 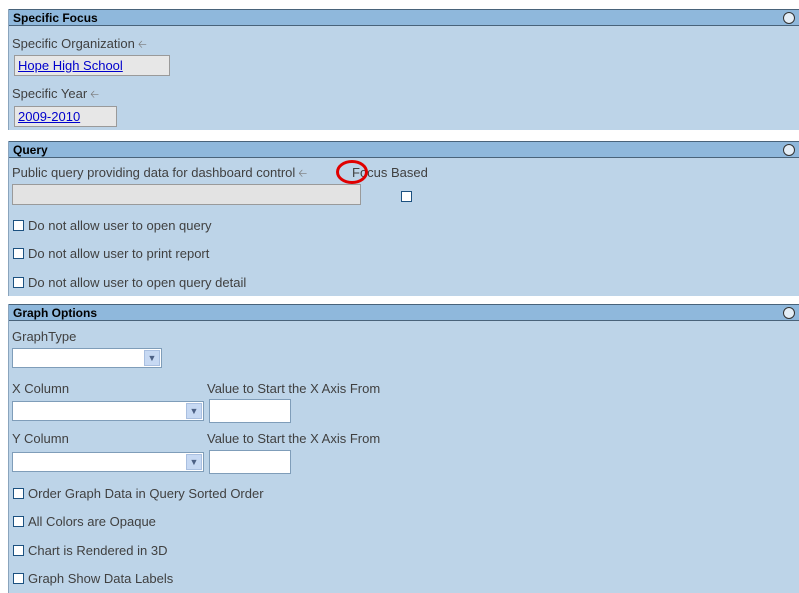 What do you see at coordinates (70, 65) in the screenshot?
I see `specific-organization-link: Hope High School` at bounding box center [70, 65].